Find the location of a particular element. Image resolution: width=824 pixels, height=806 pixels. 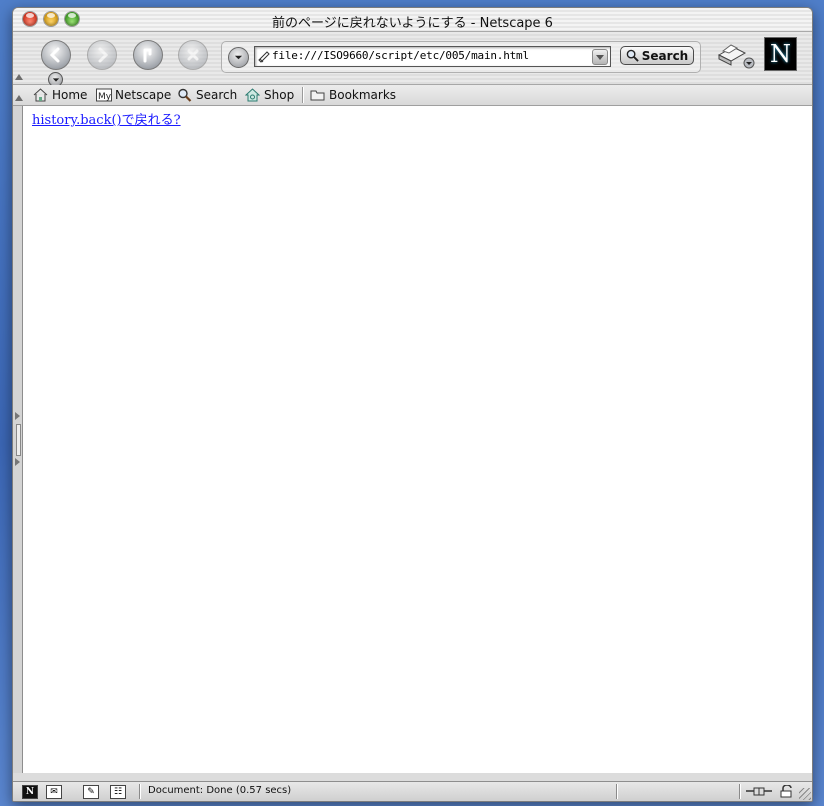

back-arrow-icon is located at coordinates (54, 55).